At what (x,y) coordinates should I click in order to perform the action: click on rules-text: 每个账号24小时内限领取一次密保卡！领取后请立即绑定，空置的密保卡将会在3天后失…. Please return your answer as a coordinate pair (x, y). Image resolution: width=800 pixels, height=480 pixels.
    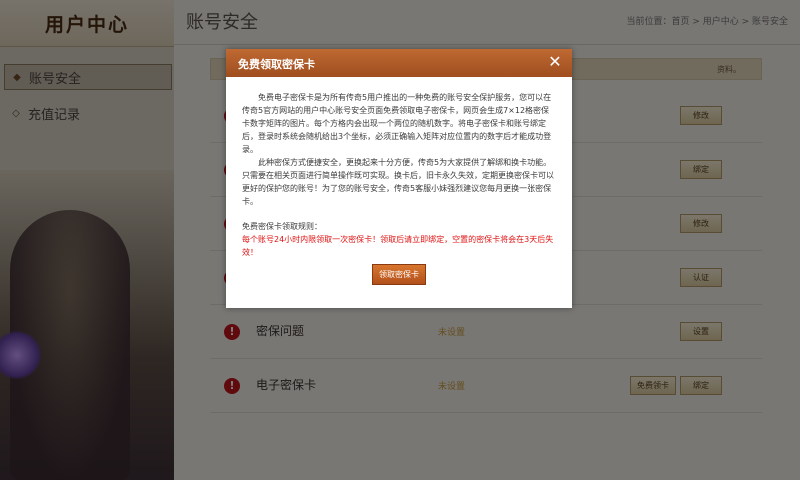
    Looking at the image, I should click on (398, 246).